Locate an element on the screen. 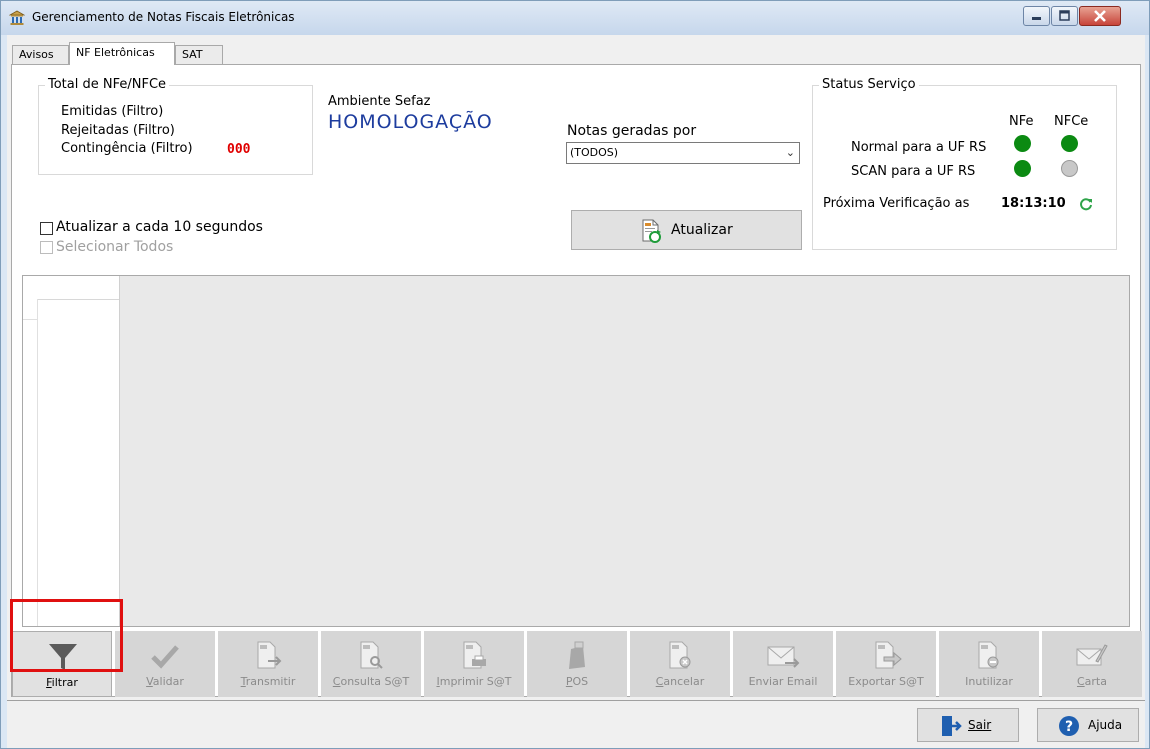  imprimir-sat-button: Imprimir S@T is located at coordinates (474, 664).